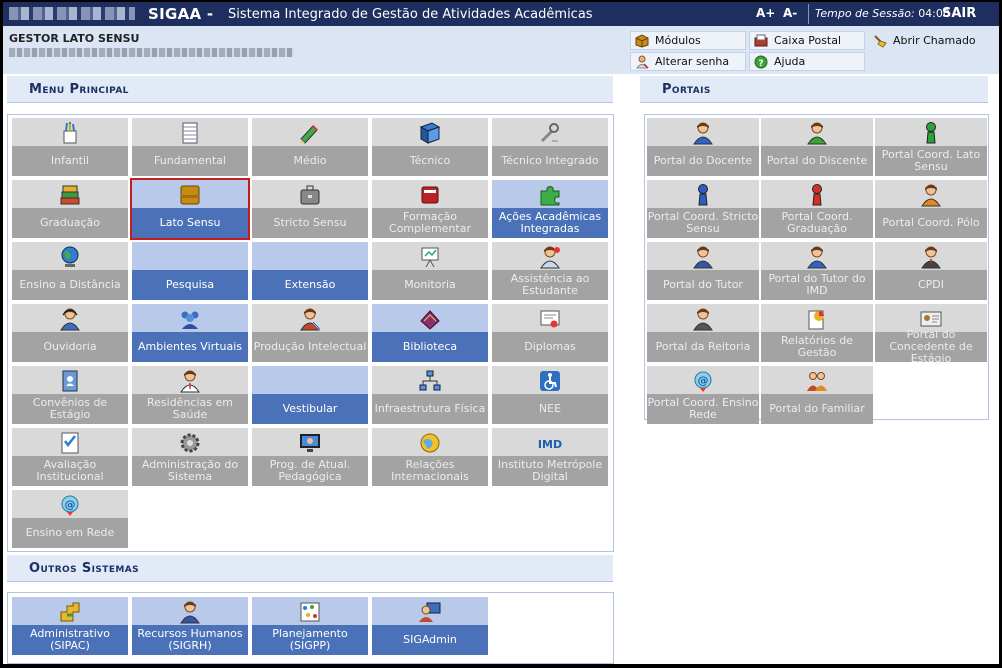 The image size is (1002, 668). Describe the element at coordinates (550, 285) in the screenshot. I see `tile-label: Assistência ao Estudante` at that location.